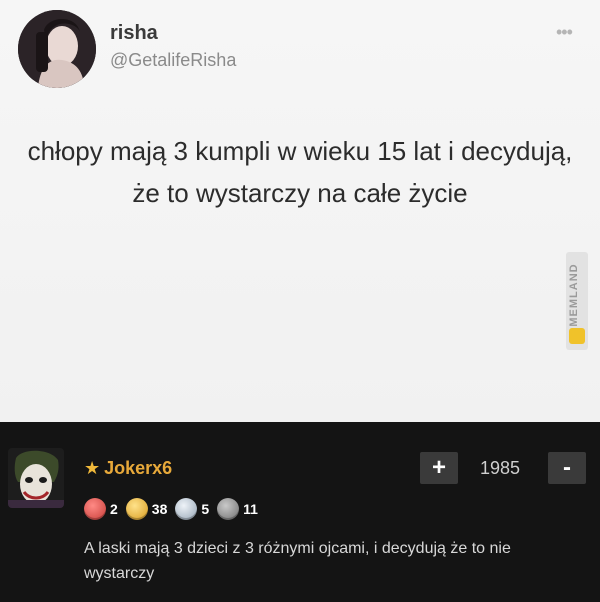  Describe the element at coordinates (36, 478) in the screenshot. I see `commenter-avatar` at that location.